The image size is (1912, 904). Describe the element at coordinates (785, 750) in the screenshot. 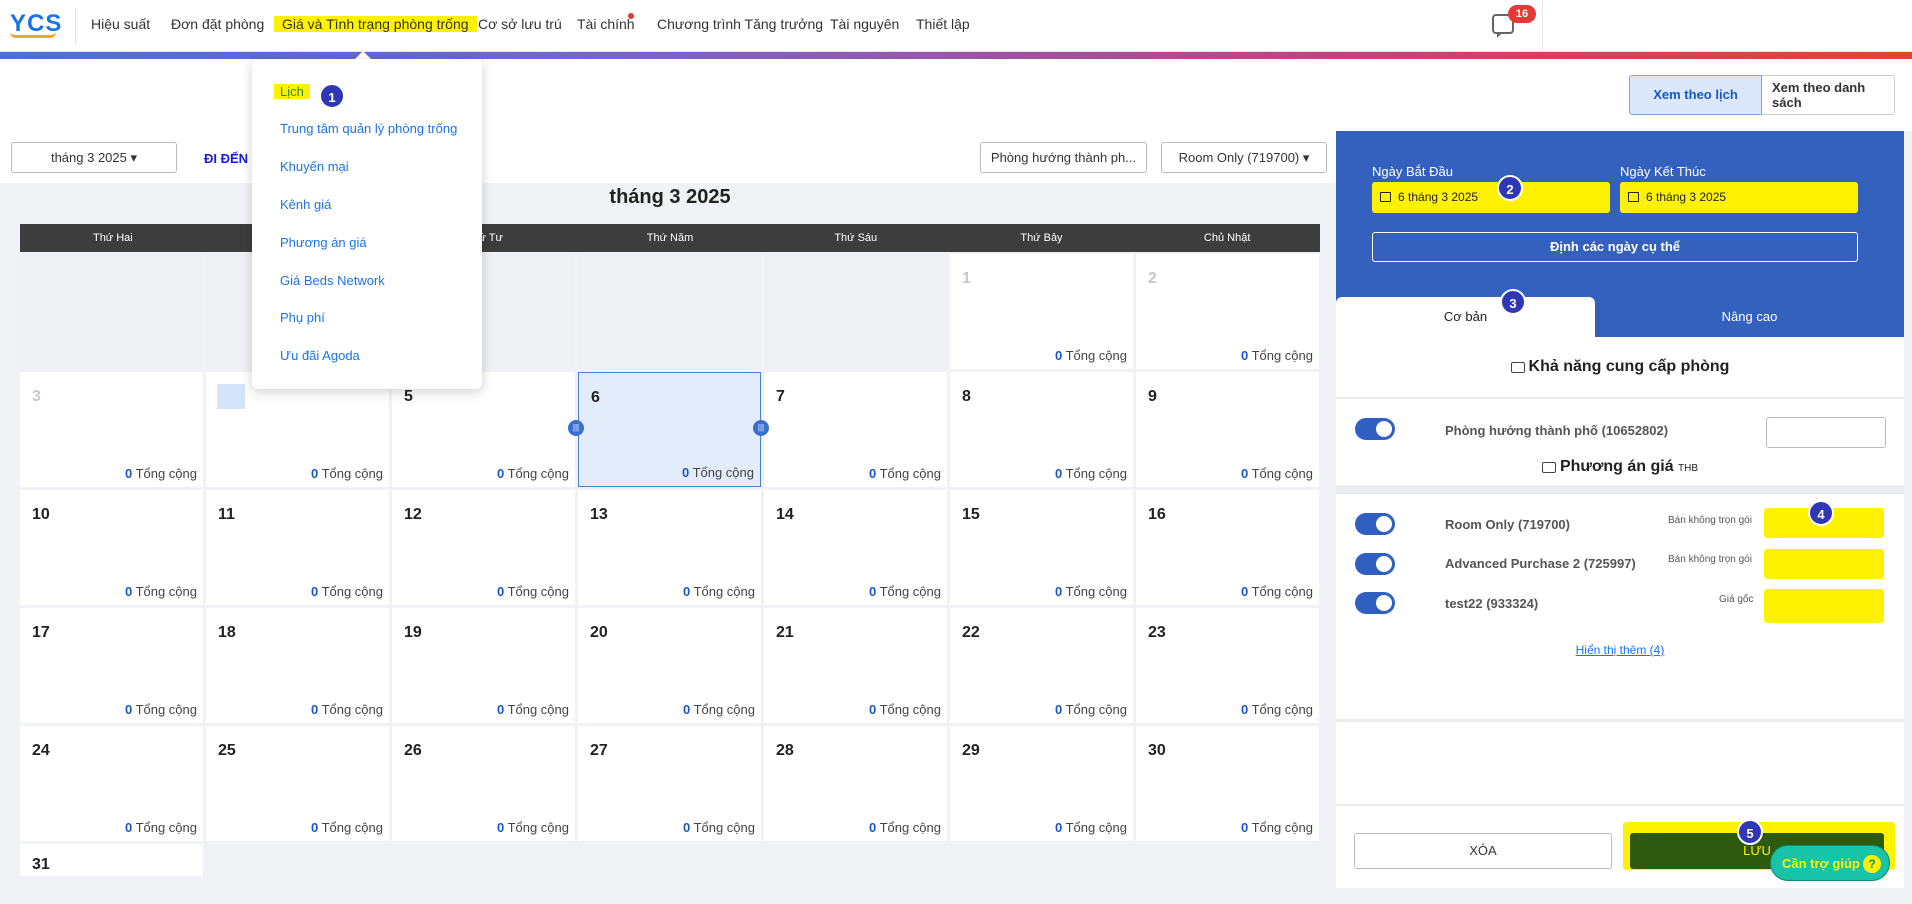

I see `day-number: 28` at that location.